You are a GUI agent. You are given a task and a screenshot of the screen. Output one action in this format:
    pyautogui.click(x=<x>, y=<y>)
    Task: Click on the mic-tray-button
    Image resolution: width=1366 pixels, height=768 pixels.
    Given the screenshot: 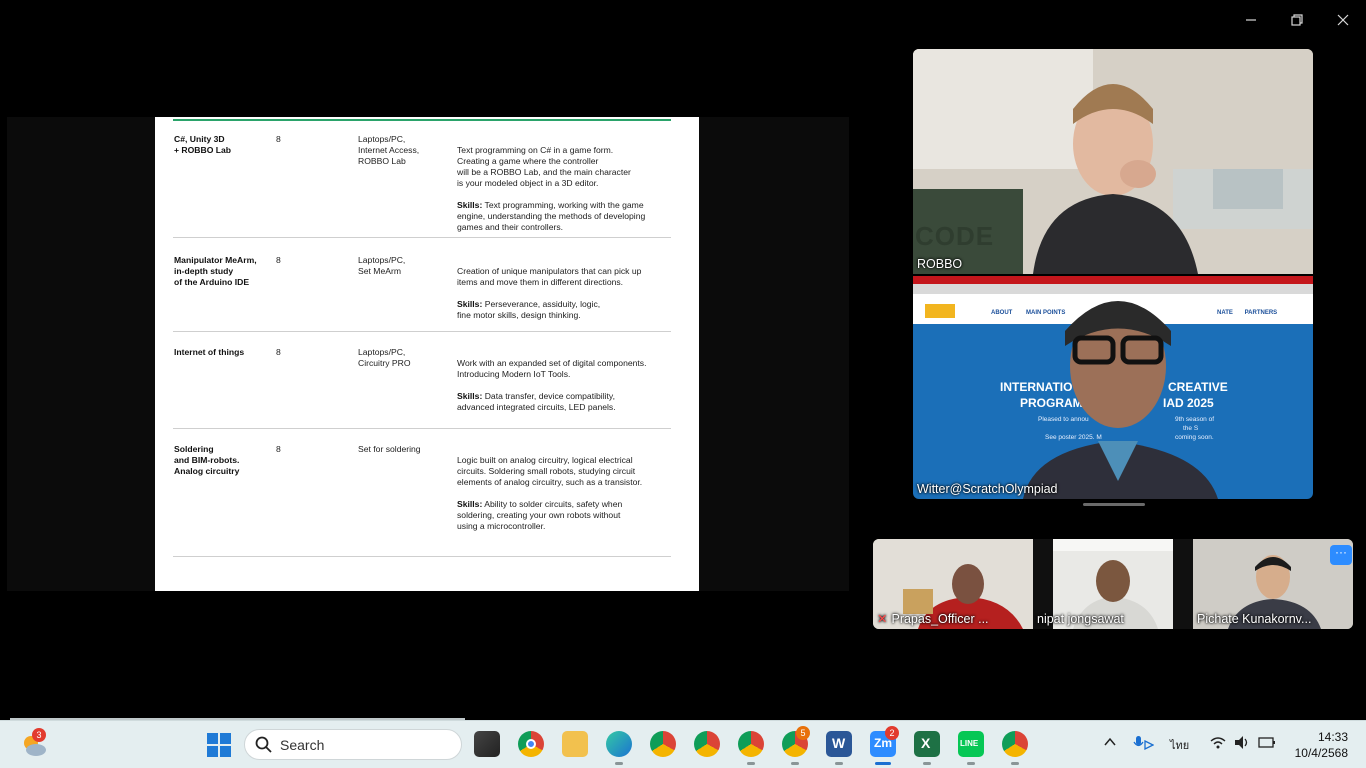 What is the action you would take?
    pyautogui.click(x=1143, y=744)
    